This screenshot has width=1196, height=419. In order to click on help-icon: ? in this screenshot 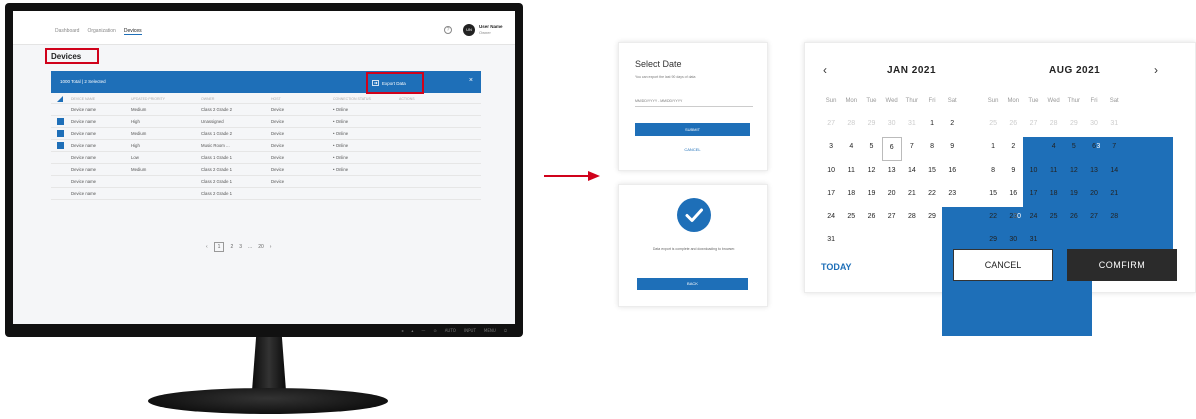, I will do `click(448, 30)`.